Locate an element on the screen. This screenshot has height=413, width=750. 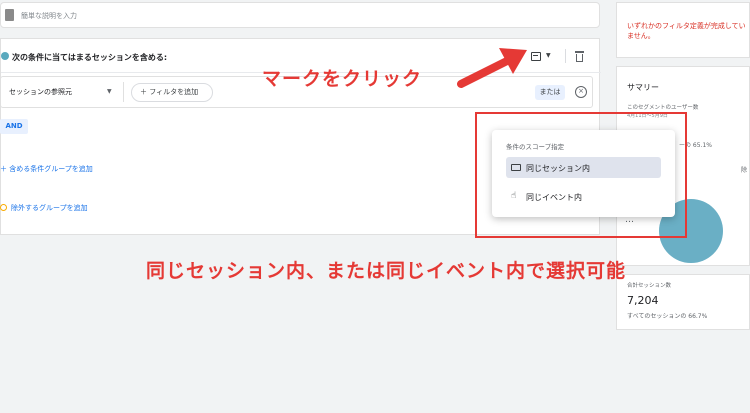
highlight-box is located at coordinates (581, 175).